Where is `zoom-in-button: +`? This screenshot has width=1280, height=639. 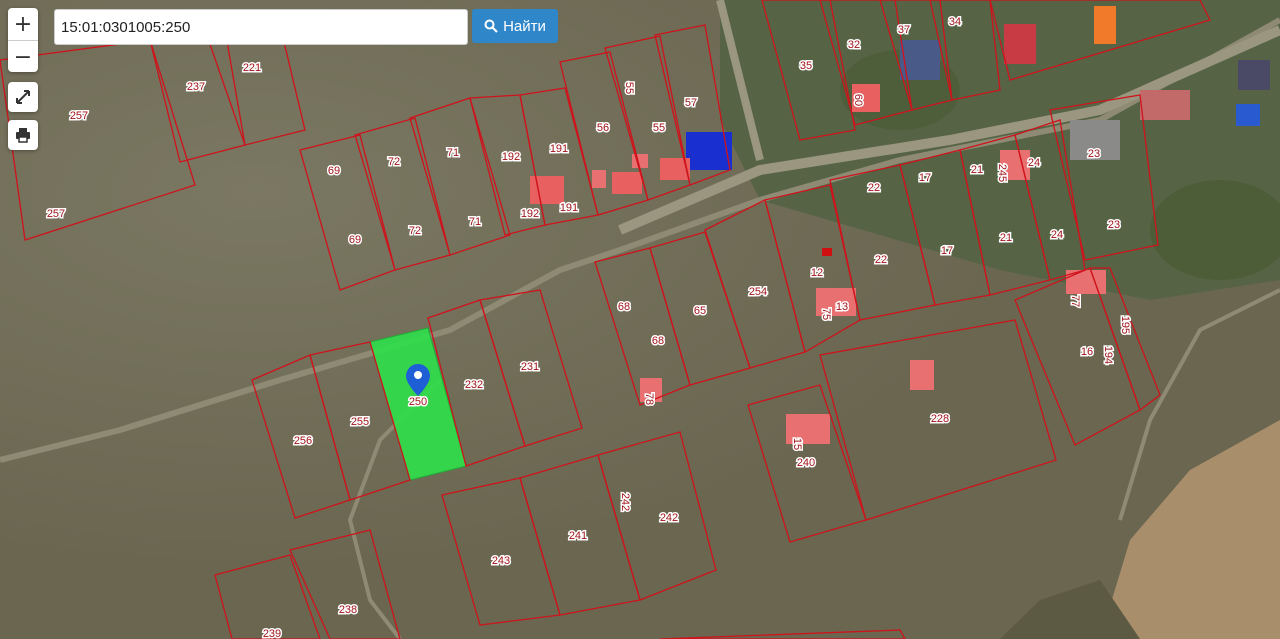 zoom-in-button: + is located at coordinates (23, 24).